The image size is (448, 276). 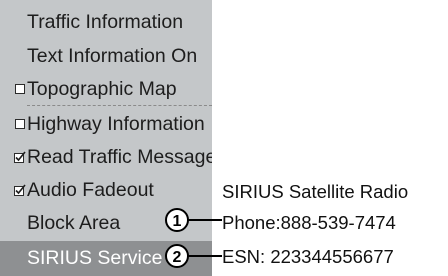 What do you see at coordinates (112, 56) in the screenshot?
I see `menu-item-label: Text Information On` at bounding box center [112, 56].